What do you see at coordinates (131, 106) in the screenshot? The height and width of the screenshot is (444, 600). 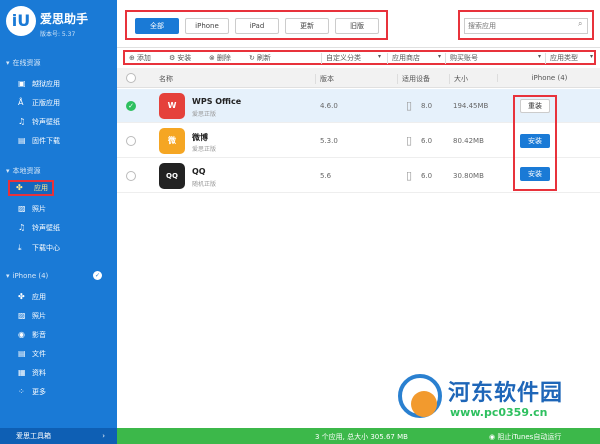 I see `row-checked-radio: ✓` at bounding box center [131, 106].